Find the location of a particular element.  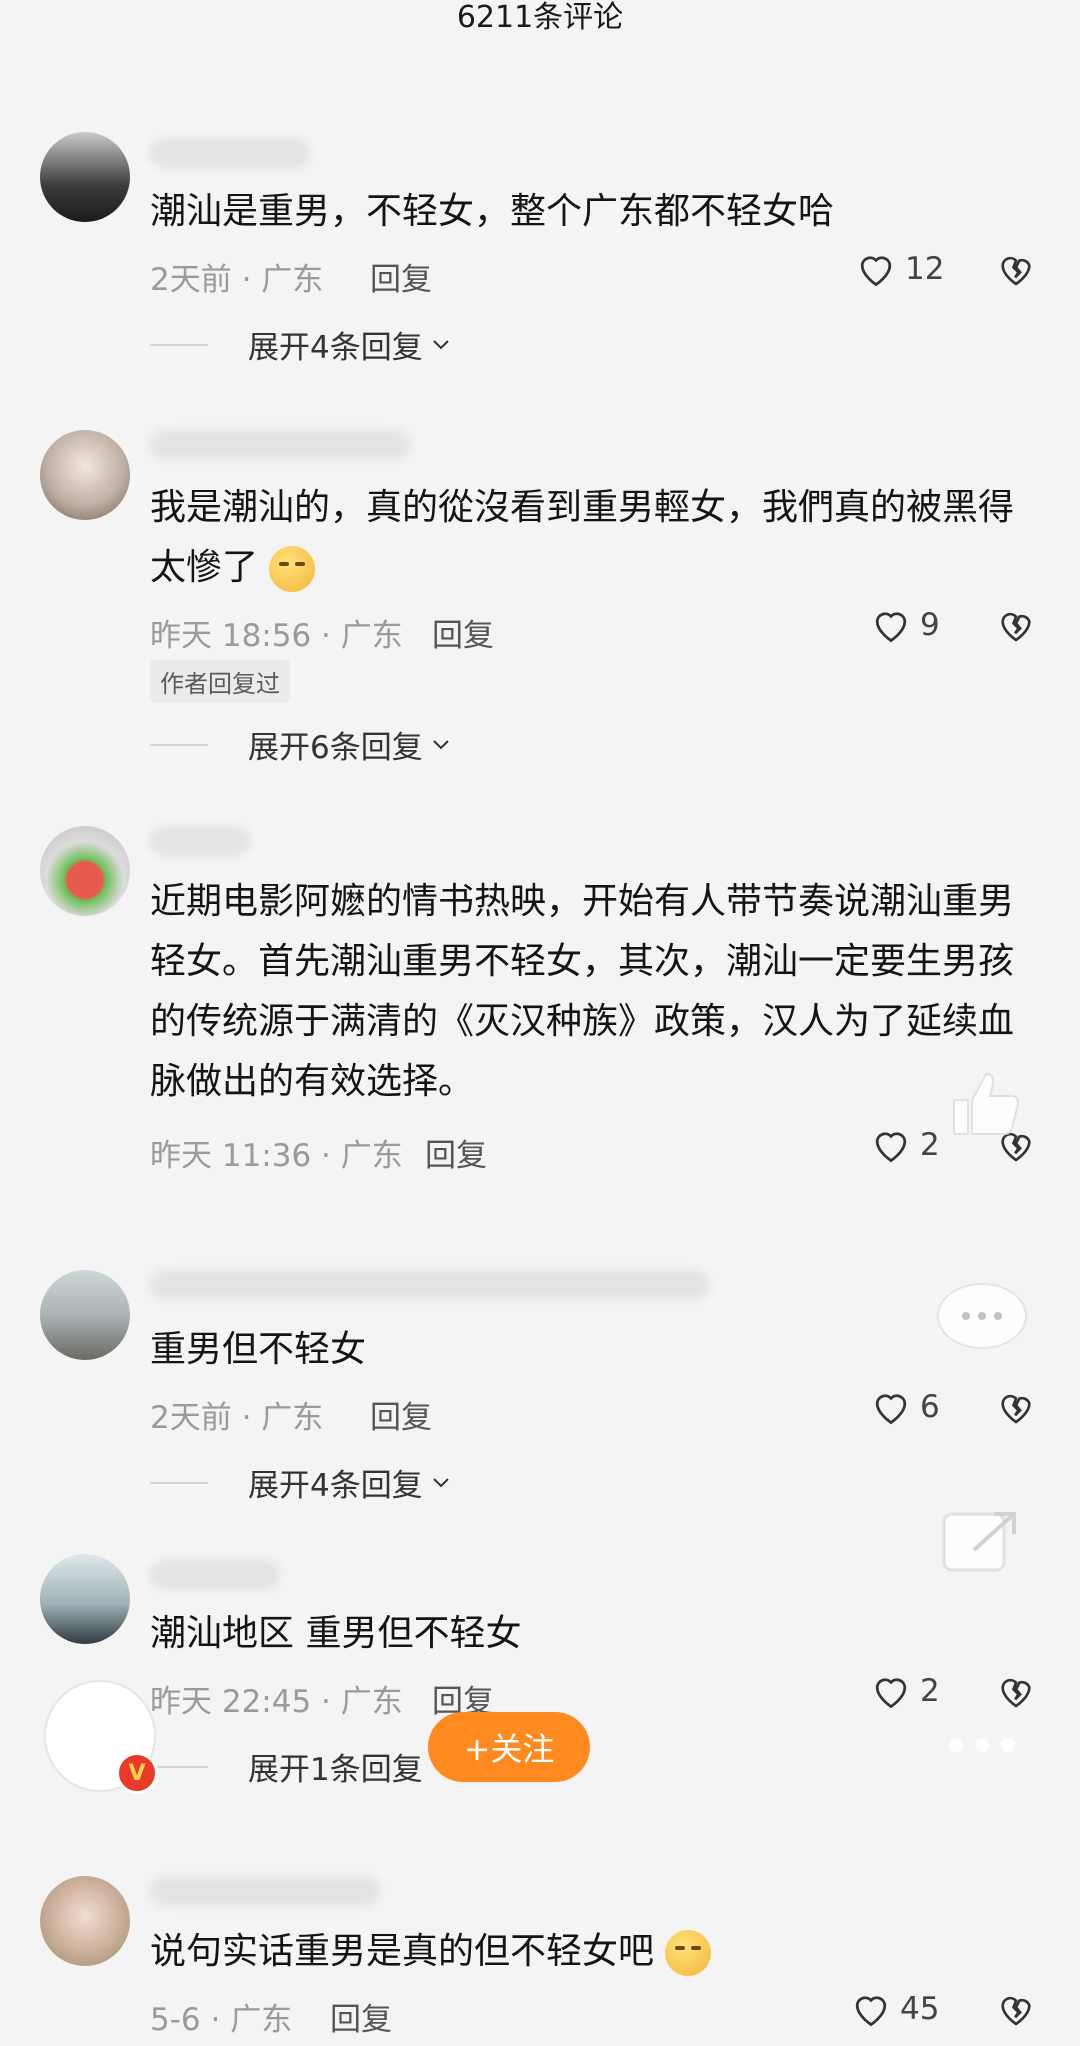

comment-text: 潮汕地区 重男但不轻女 is located at coordinates (336, 1633).